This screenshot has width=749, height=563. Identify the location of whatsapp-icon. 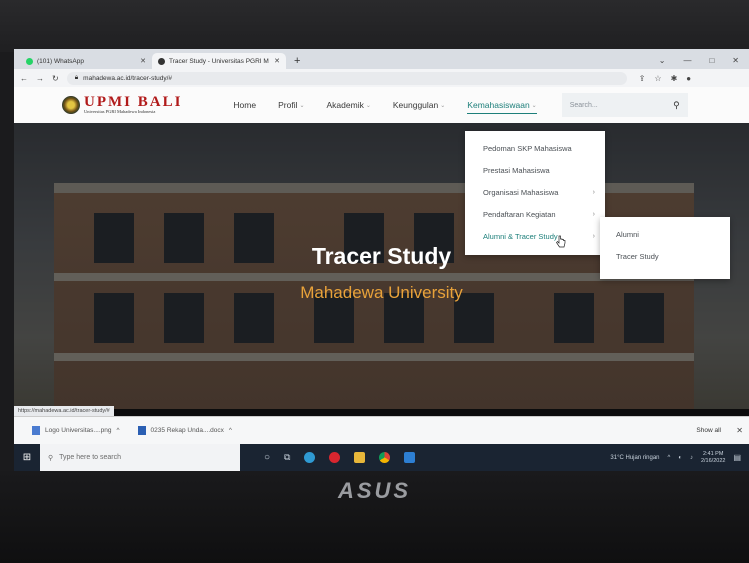
(29, 61).